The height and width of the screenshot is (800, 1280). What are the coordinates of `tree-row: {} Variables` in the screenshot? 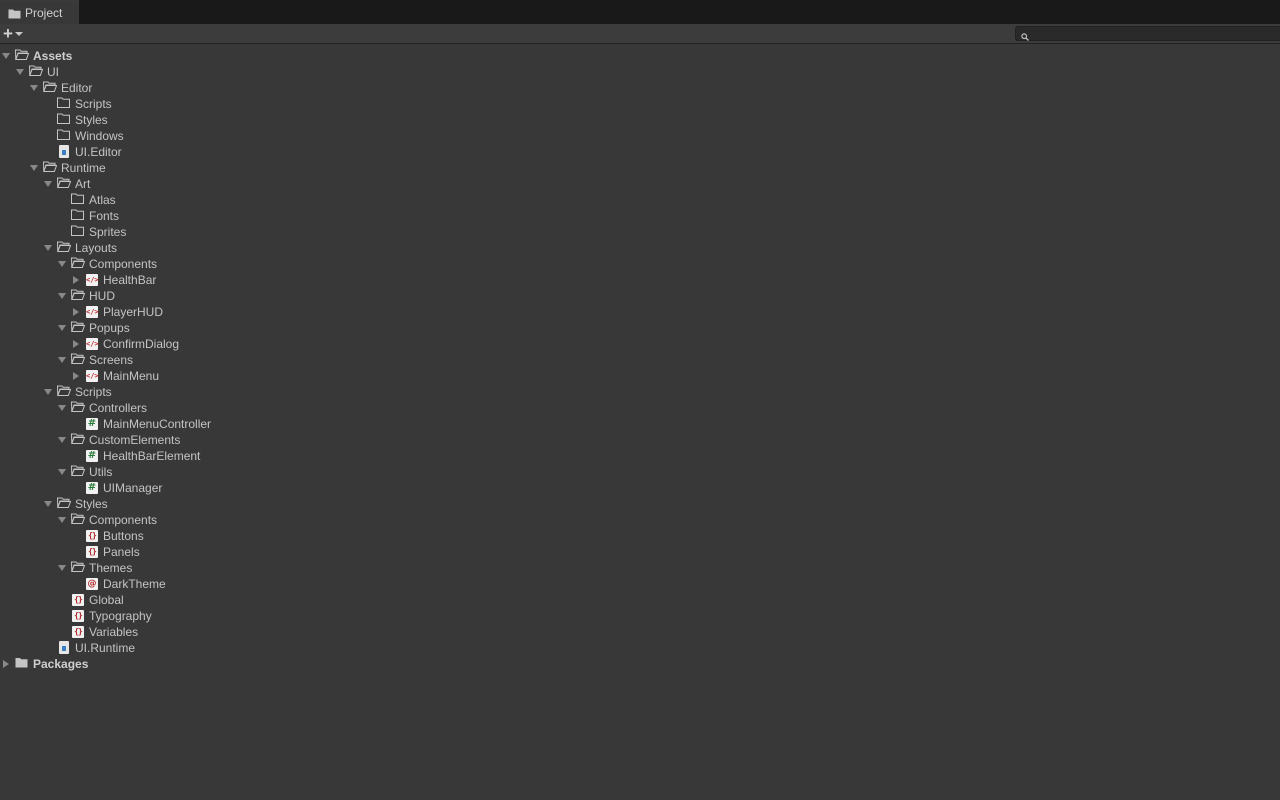 It's located at (640, 632).